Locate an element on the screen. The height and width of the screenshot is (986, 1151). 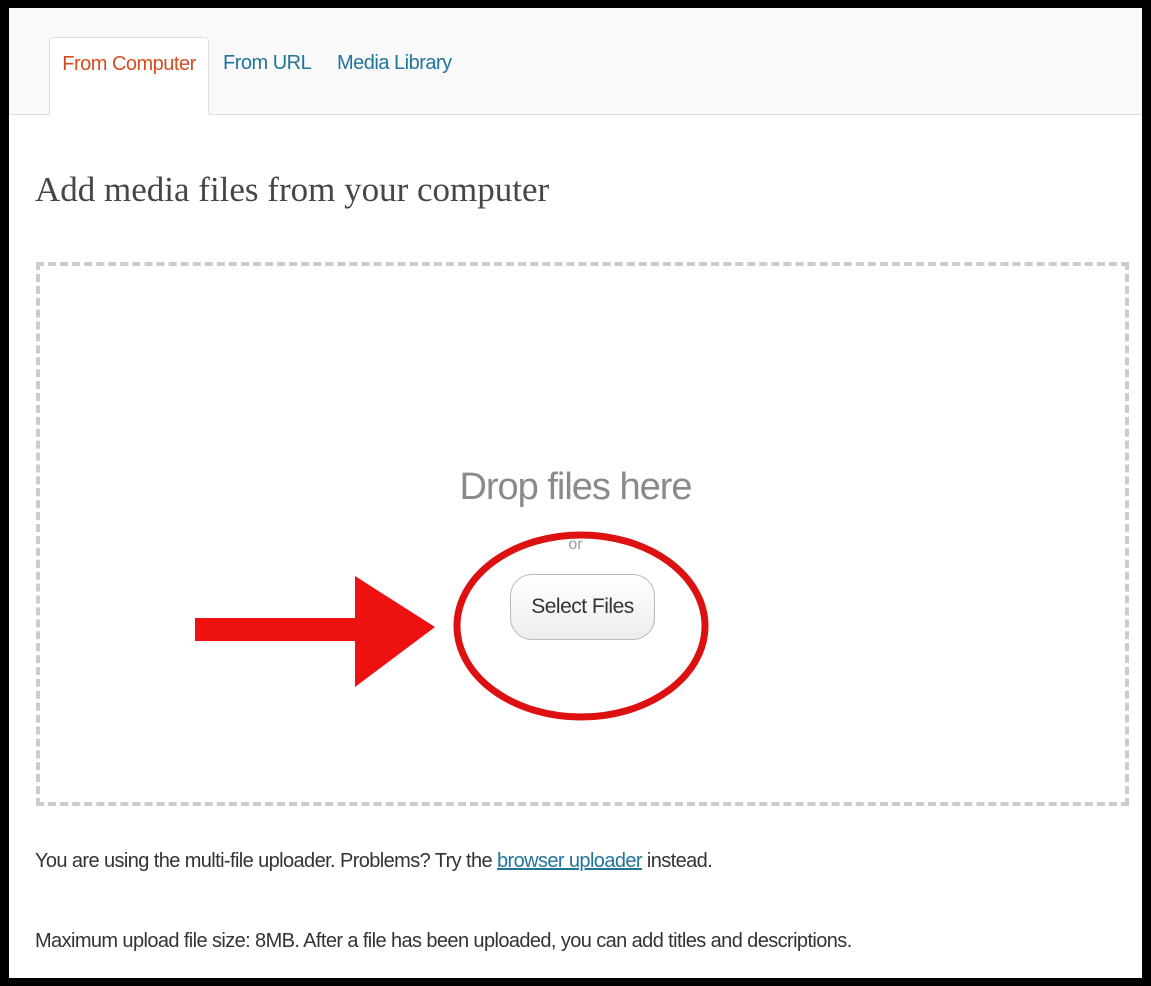
tab-media-library: Media Library is located at coordinates (394, 63).